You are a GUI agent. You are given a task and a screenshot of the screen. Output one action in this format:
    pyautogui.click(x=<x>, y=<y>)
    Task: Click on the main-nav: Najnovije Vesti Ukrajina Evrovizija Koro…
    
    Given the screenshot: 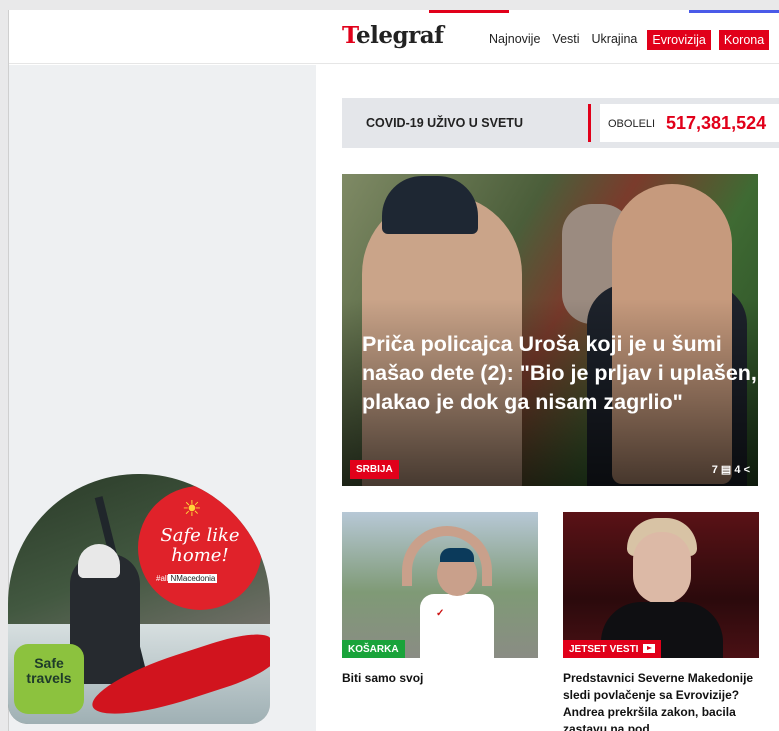 What is the action you would take?
    pyautogui.click(x=628, y=40)
    